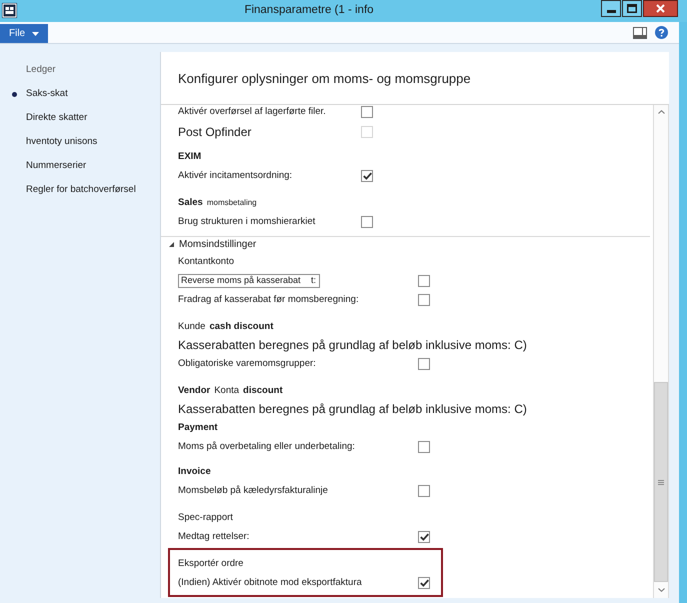 This screenshot has height=603, width=687. I want to click on close-icon, so click(660, 8).